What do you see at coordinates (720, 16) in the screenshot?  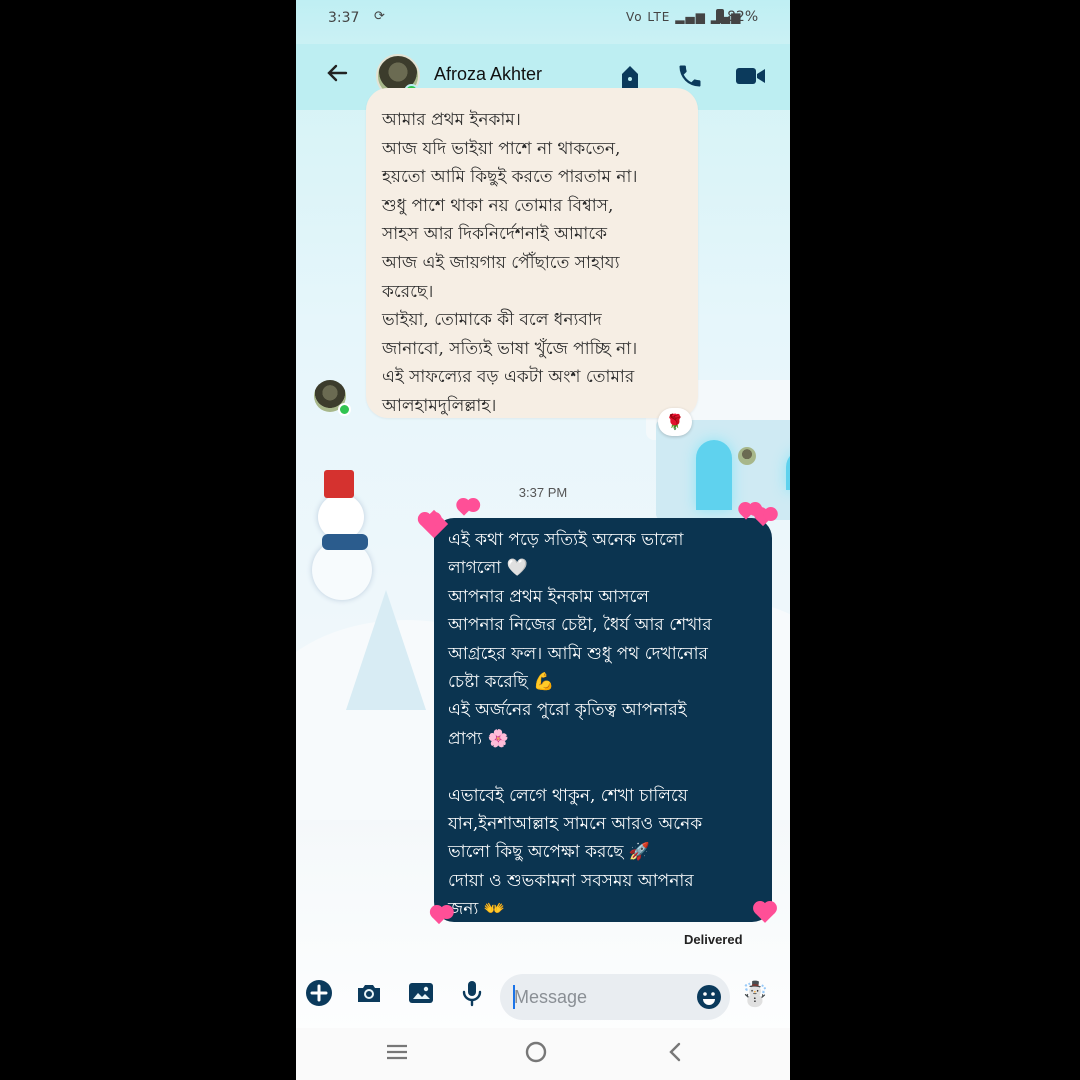 I see `battery-icon` at bounding box center [720, 16].